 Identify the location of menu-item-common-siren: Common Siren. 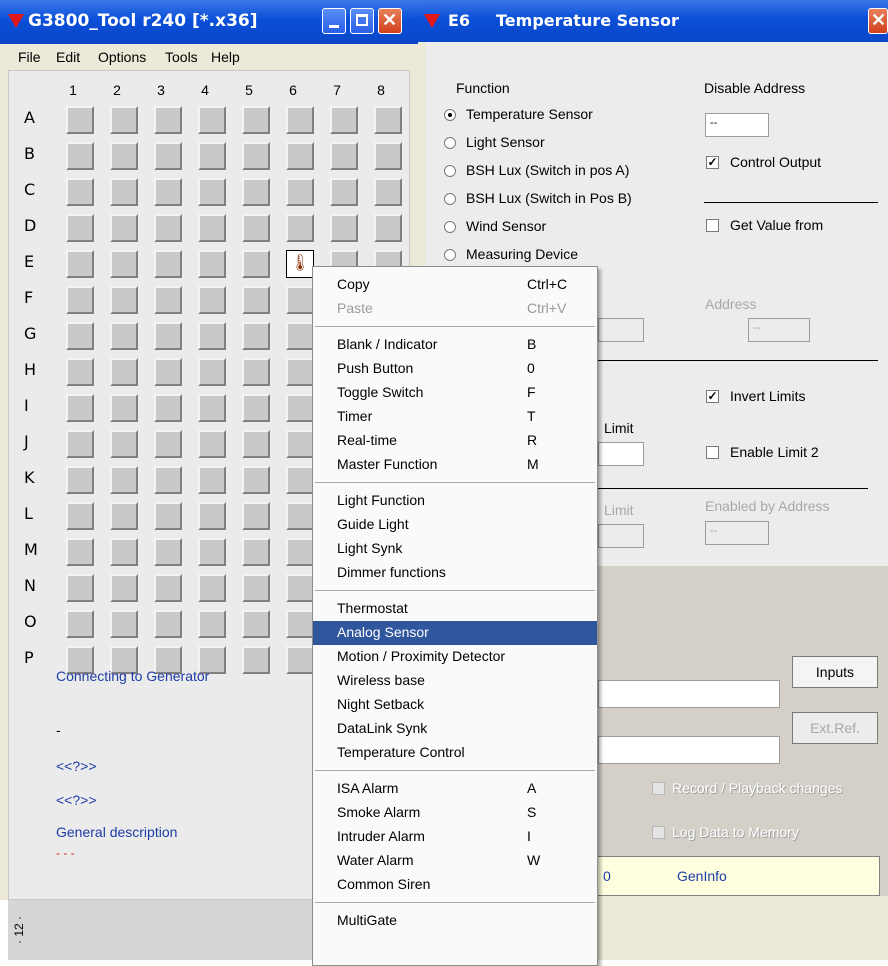
(455, 885).